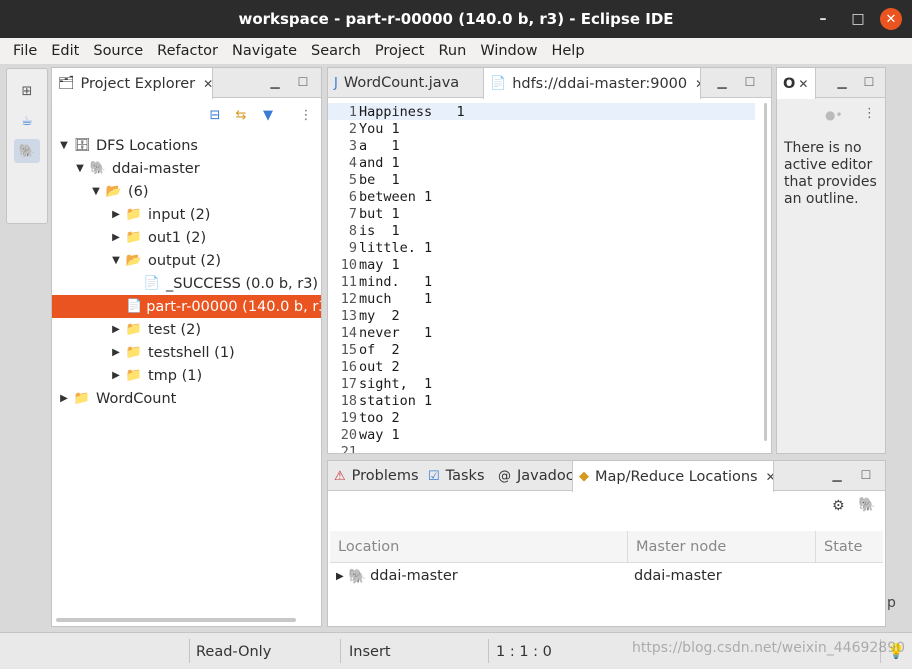  I want to click on column-master-node: Master node, so click(722, 547).